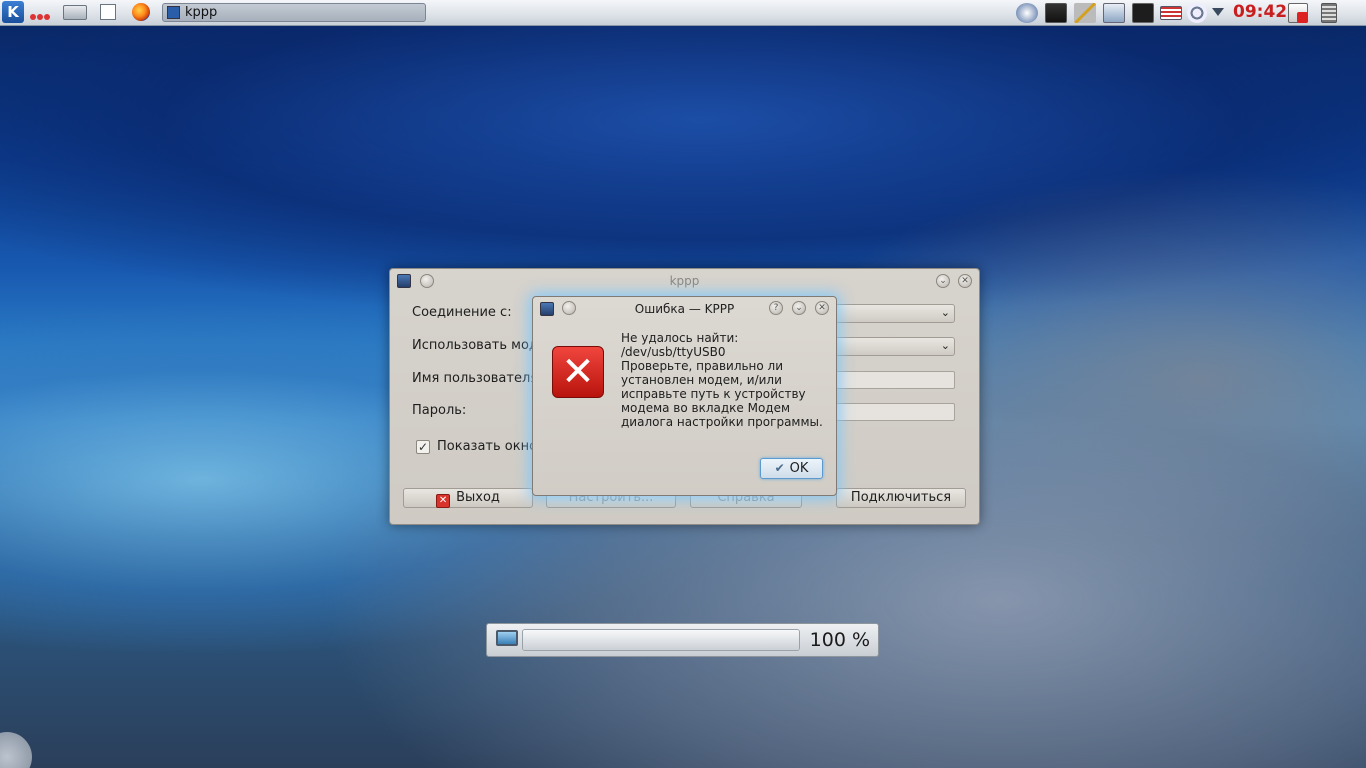  I want to click on firefox-icon, so click(141, 12).